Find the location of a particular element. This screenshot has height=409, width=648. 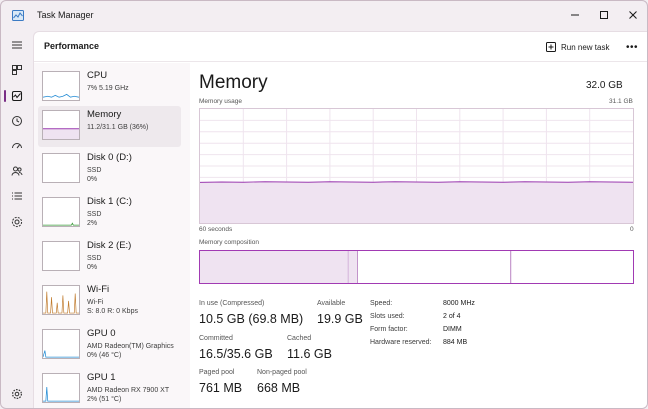

window-title: Task Manager is located at coordinates (65, 15).